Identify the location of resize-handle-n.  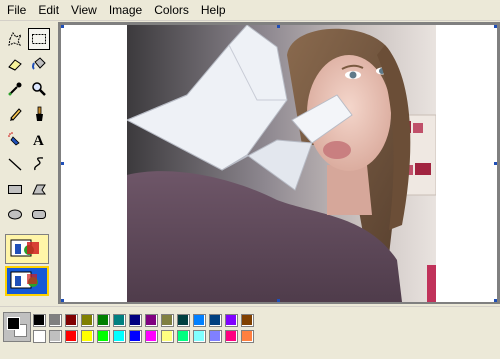
(278, 26).